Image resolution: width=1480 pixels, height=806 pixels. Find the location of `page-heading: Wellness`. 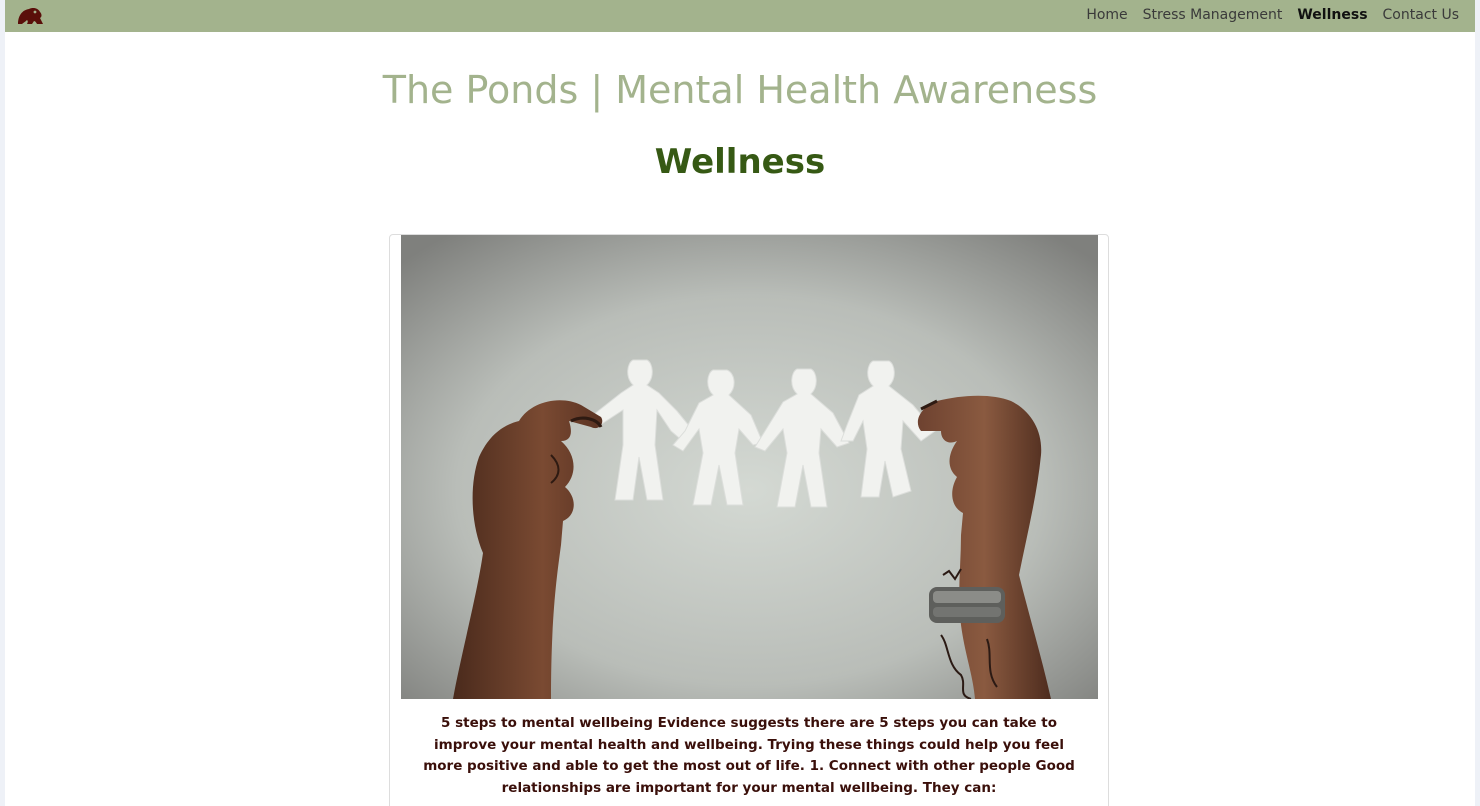

page-heading: Wellness is located at coordinates (740, 162).